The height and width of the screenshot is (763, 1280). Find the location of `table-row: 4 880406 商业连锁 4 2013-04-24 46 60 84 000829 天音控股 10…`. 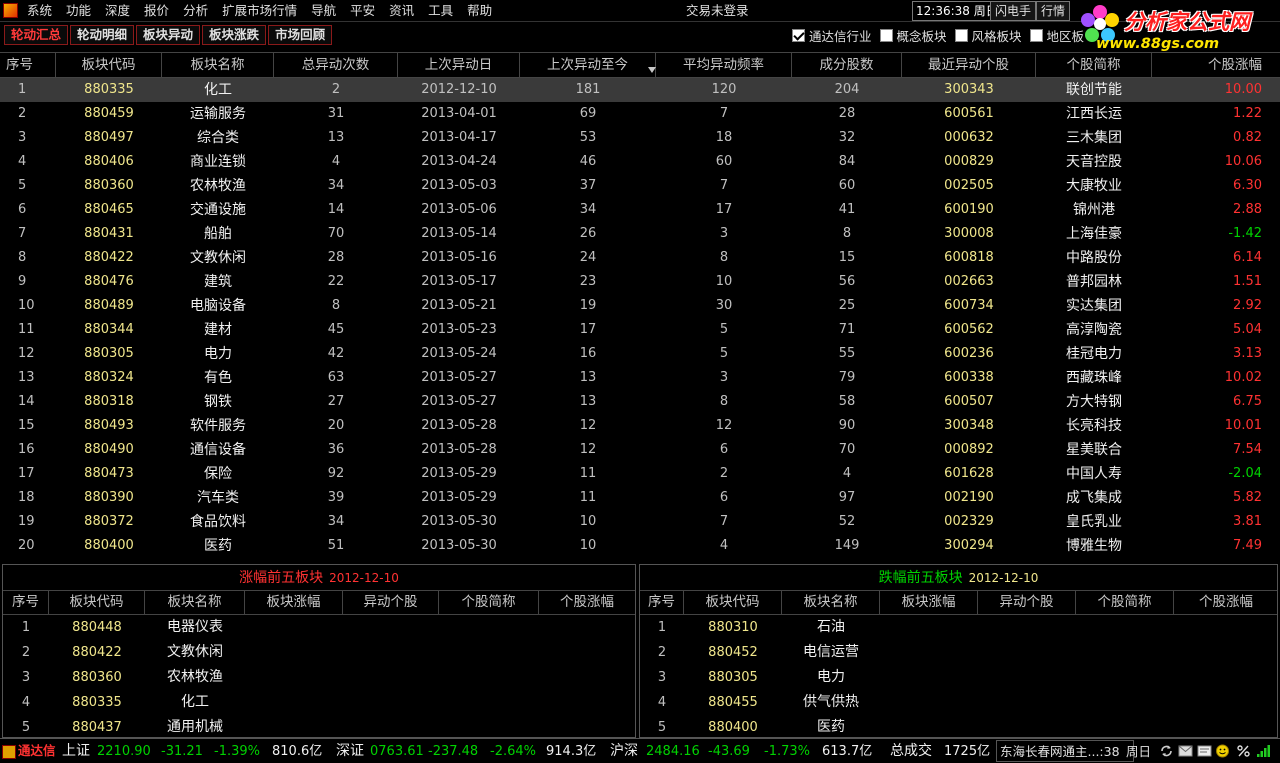

table-row: 4 880406 商业连锁 4 2013-04-24 46 60 84 000829 天音控股 10… is located at coordinates (640, 162).